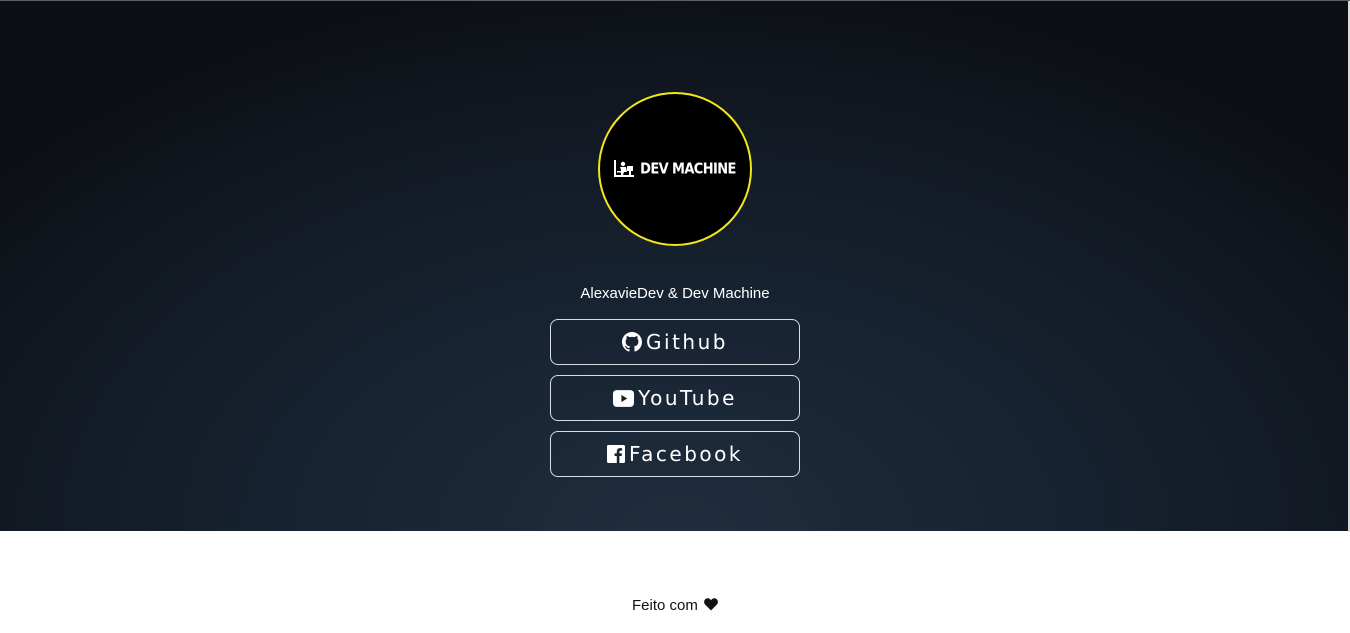 This screenshot has width=1350, height=633. I want to click on footer: Feito com, so click(675, 605).